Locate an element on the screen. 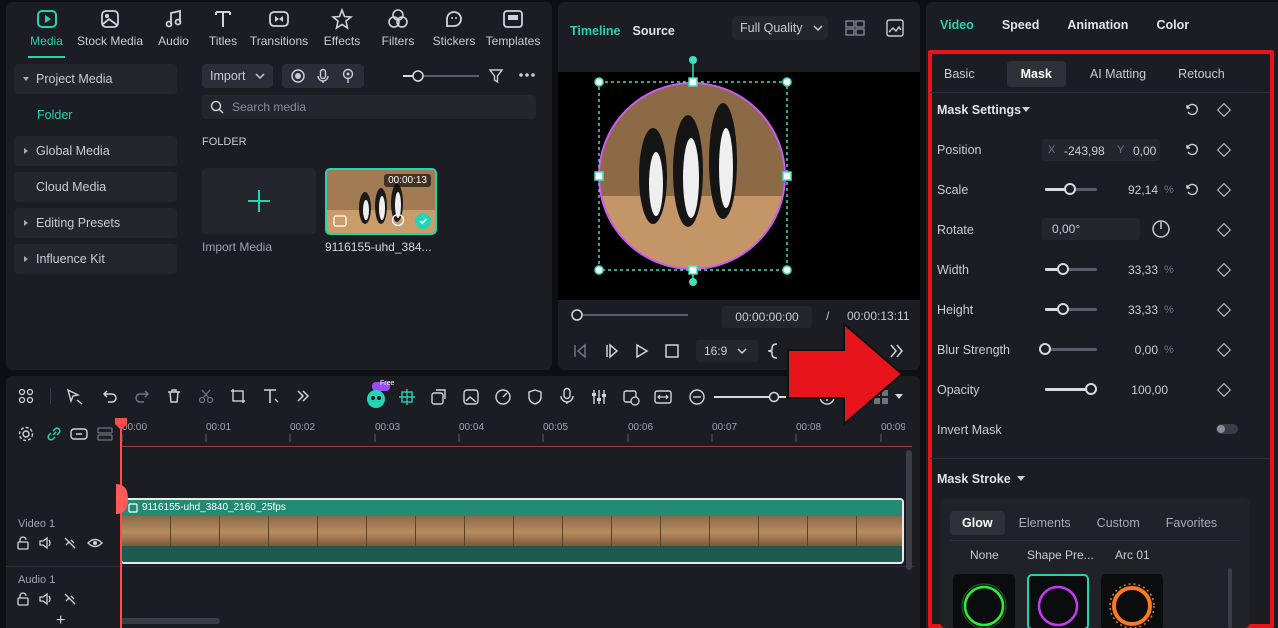  track-manager-icon is located at coordinates (105, 434).